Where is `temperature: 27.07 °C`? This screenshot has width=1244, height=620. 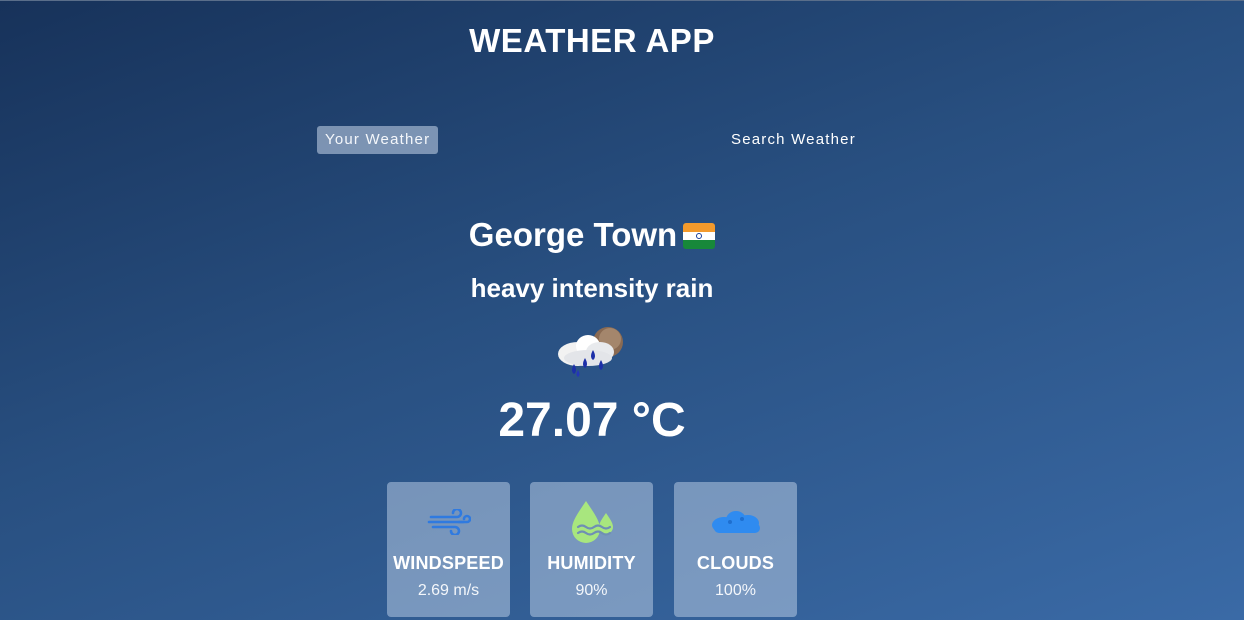
temperature: 27.07 °C is located at coordinates (592, 420).